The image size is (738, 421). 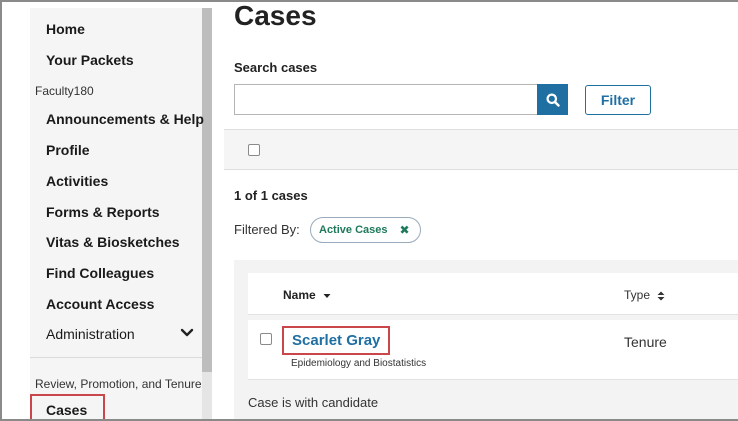 I want to click on sidebar-item-home: Home, so click(x=65, y=29).